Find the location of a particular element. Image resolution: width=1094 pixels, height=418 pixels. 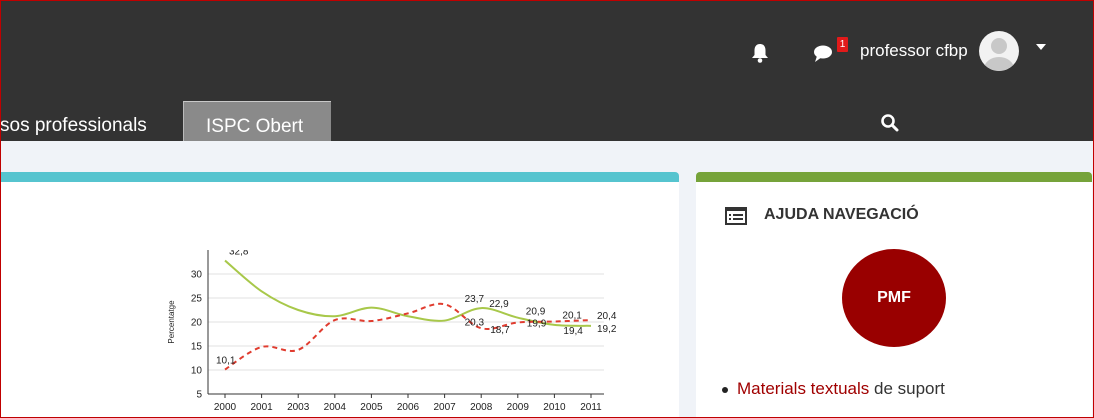

data-label: 10,1 is located at coordinates (226, 361).